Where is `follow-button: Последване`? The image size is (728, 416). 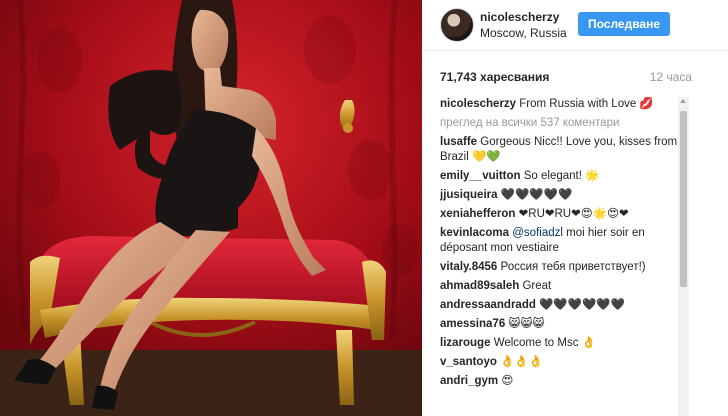 follow-button: Последване is located at coordinates (624, 24).